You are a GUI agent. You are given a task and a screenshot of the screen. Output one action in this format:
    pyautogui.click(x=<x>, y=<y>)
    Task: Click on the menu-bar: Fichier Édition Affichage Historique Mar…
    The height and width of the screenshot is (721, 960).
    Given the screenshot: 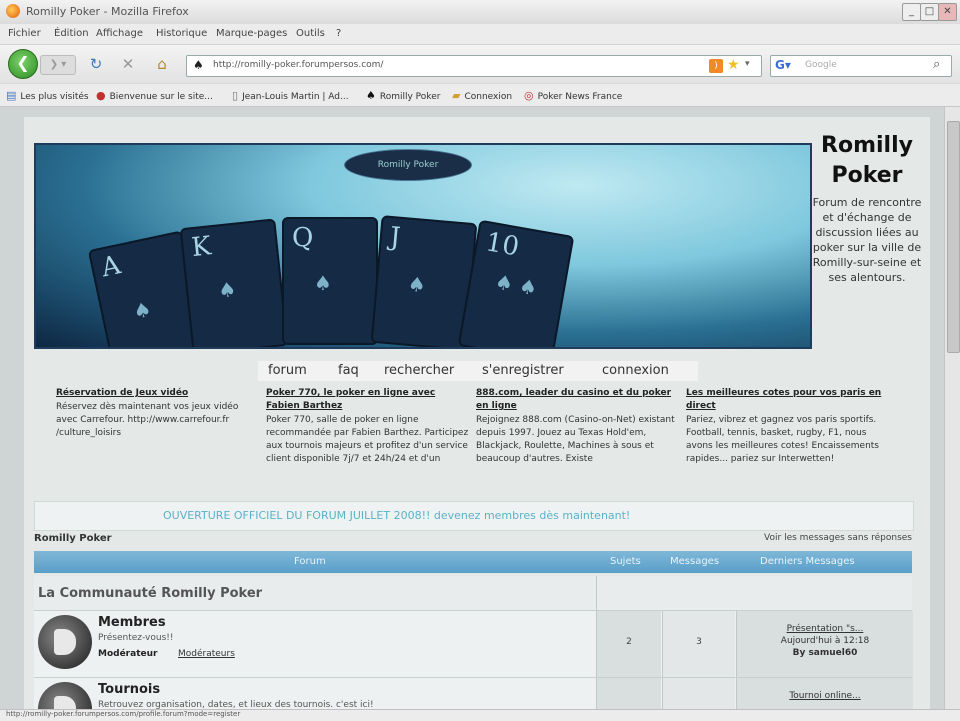 What is the action you would take?
    pyautogui.click(x=480, y=34)
    